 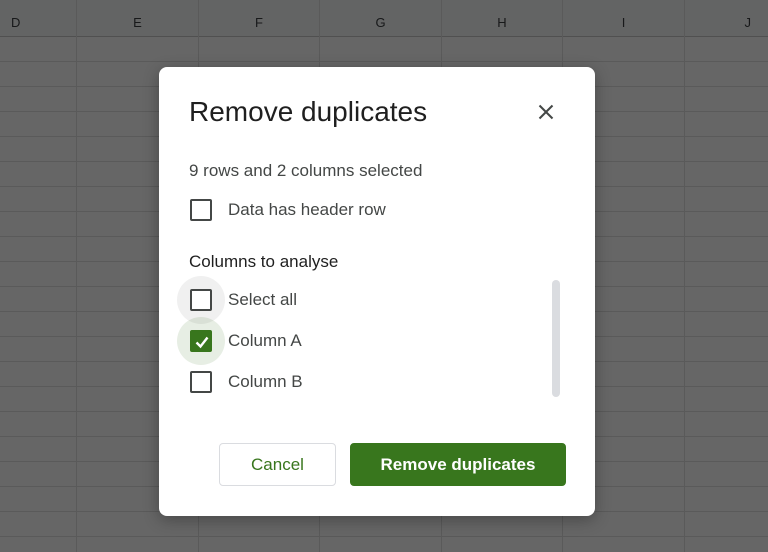 I want to click on header-row-label: Data has header row, so click(x=307, y=209).